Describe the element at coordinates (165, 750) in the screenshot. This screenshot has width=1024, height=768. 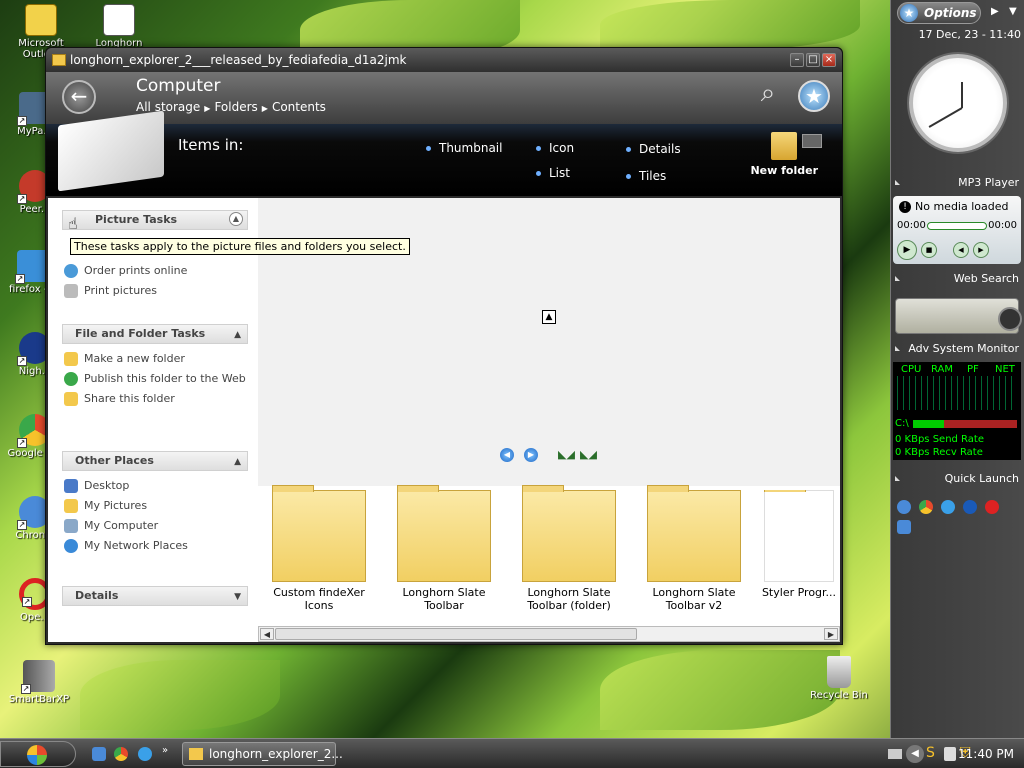
I see `more-icon: »` at that location.